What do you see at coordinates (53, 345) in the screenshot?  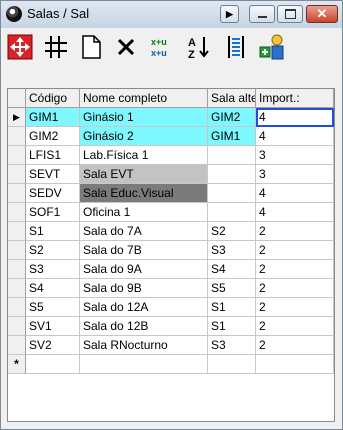 I see `cell-code: SV2` at bounding box center [53, 345].